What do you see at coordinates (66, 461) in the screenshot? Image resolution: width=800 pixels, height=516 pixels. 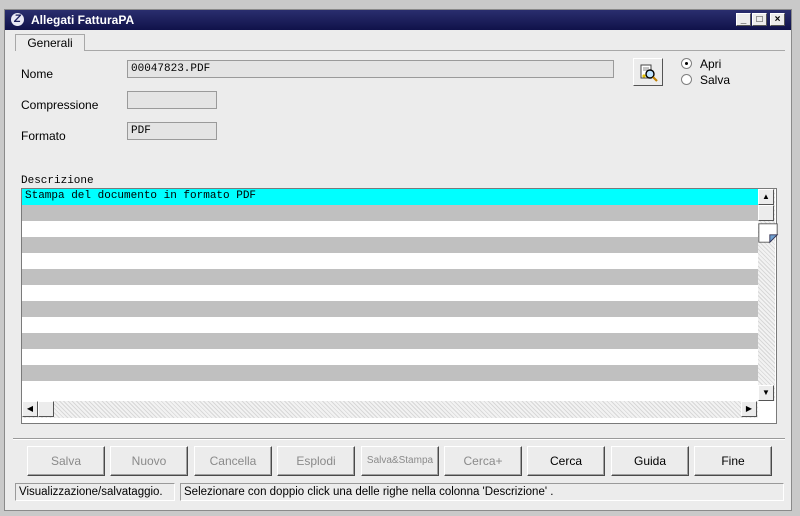 I see `salva-button: Salva` at bounding box center [66, 461].